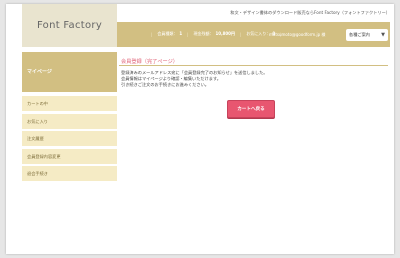 This screenshot has width=400, height=258. What do you see at coordinates (69, 103) in the screenshot?
I see `sidebar-item-cart: カートの中` at bounding box center [69, 103].